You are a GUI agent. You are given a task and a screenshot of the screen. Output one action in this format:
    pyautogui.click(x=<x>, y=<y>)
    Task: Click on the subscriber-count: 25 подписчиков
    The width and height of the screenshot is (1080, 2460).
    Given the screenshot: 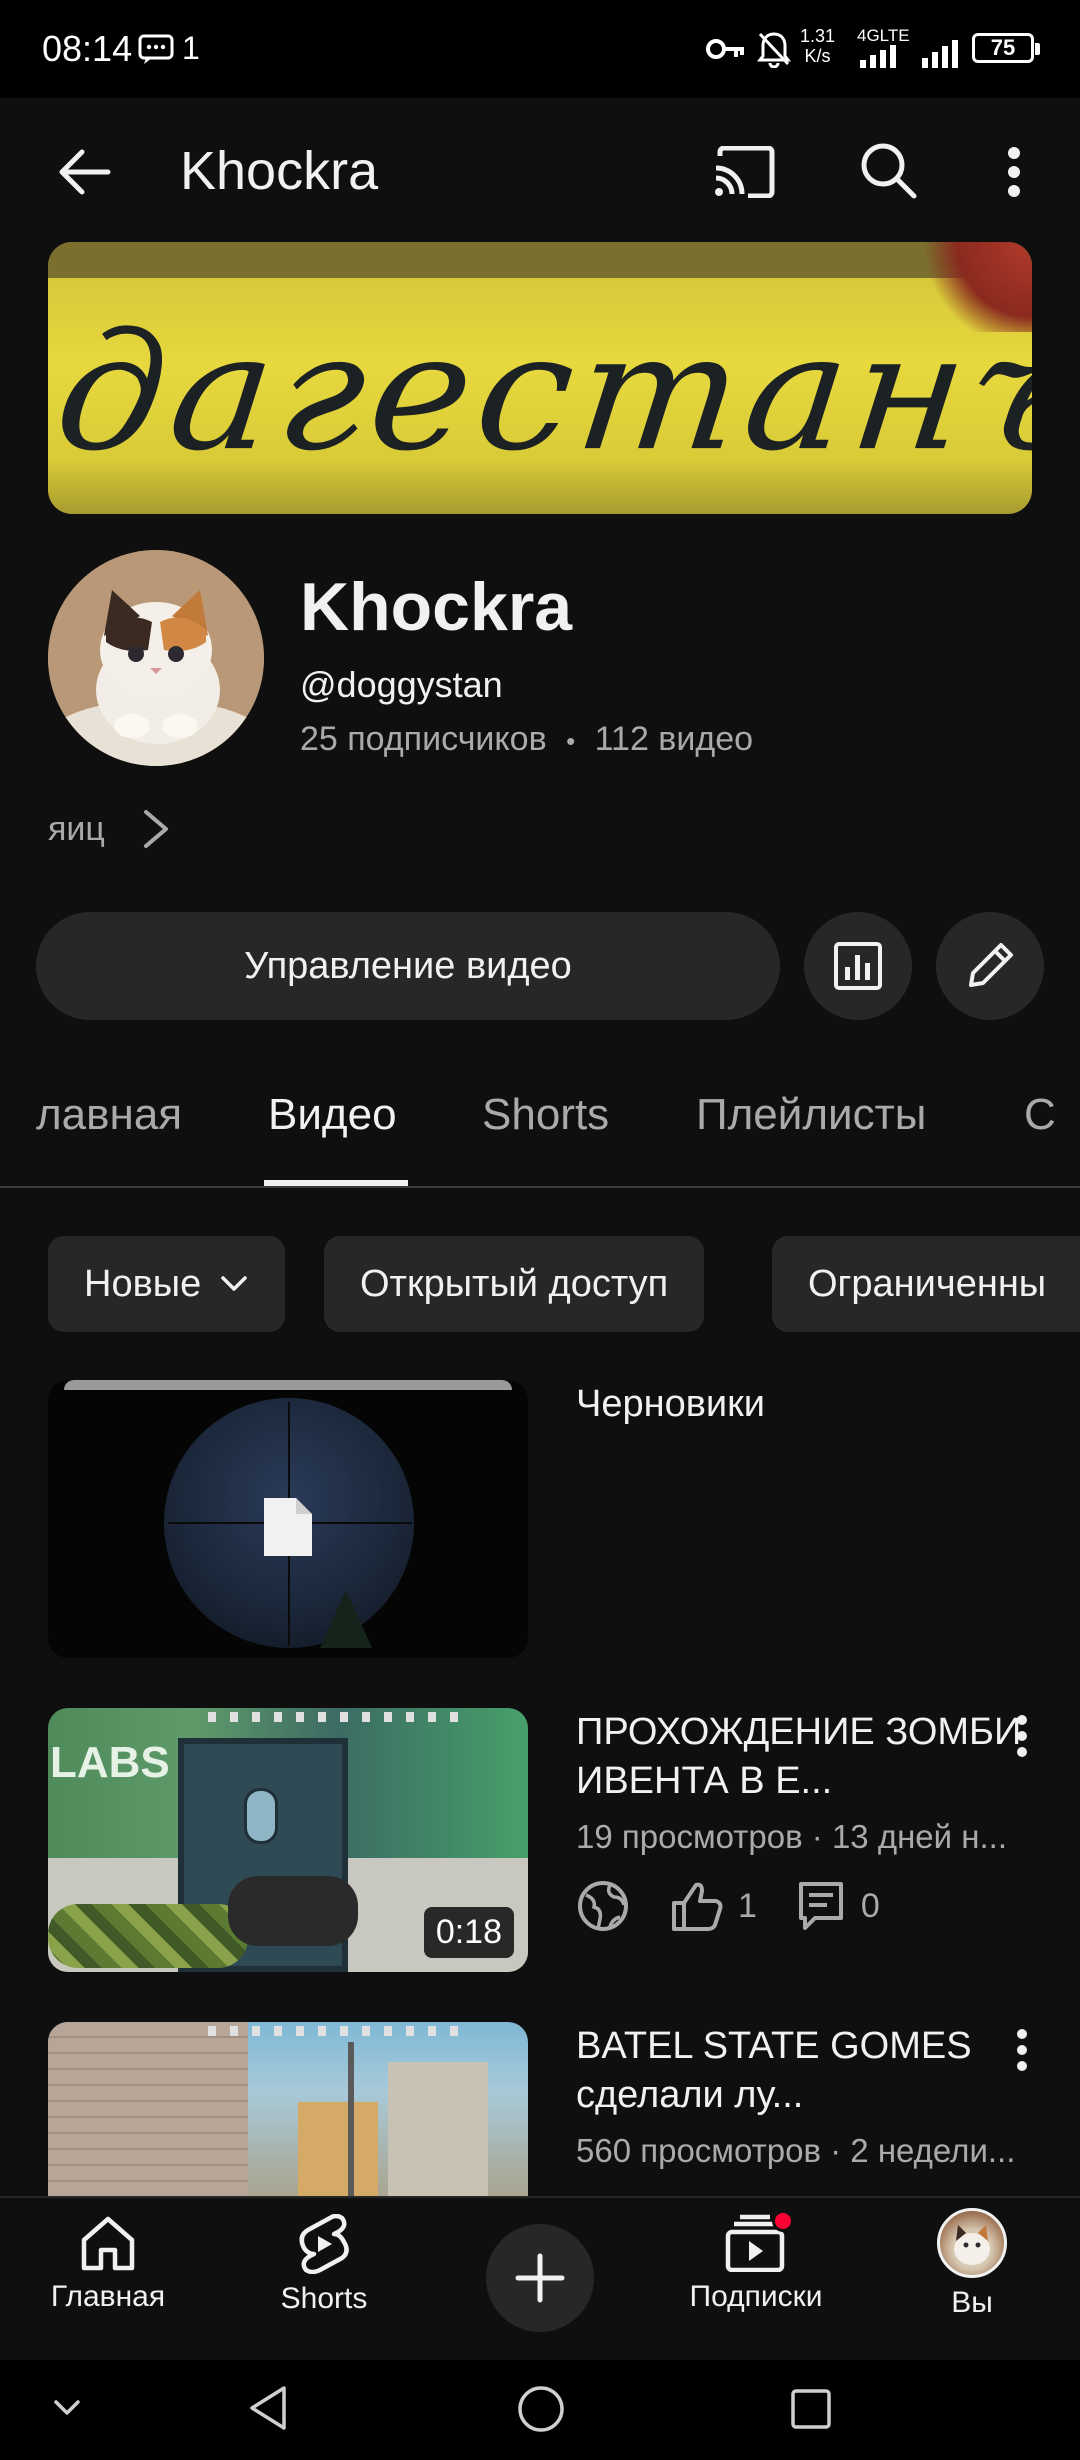 What is the action you would take?
    pyautogui.click(x=423, y=739)
    